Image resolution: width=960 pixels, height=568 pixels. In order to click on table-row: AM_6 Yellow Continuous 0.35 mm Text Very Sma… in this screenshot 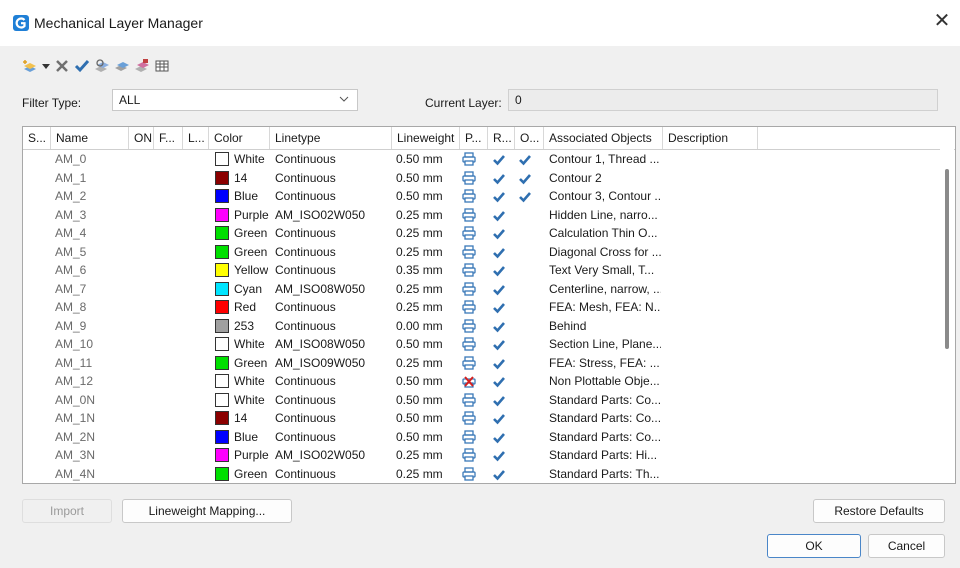, I will do `click(482, 270)`.